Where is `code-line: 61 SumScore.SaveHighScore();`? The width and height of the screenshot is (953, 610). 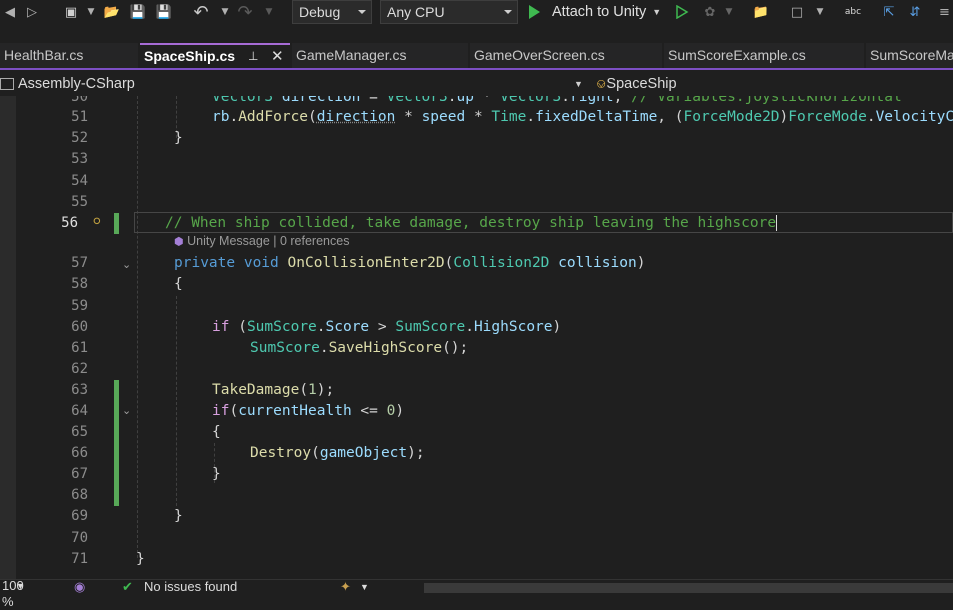 code-line: 61 SumScore.SaveHighScore(); is located at coordinates (476, 348).